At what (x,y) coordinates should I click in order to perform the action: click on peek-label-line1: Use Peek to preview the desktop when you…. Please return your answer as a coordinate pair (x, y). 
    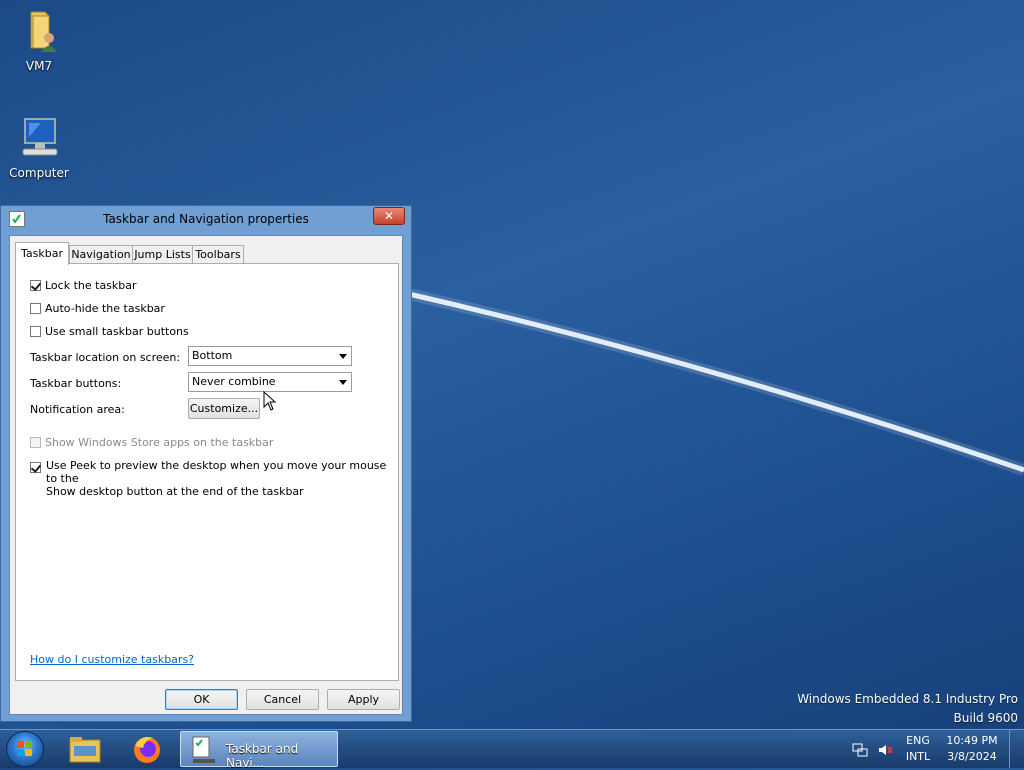
    Looking at the image, I should click on (216, 472).